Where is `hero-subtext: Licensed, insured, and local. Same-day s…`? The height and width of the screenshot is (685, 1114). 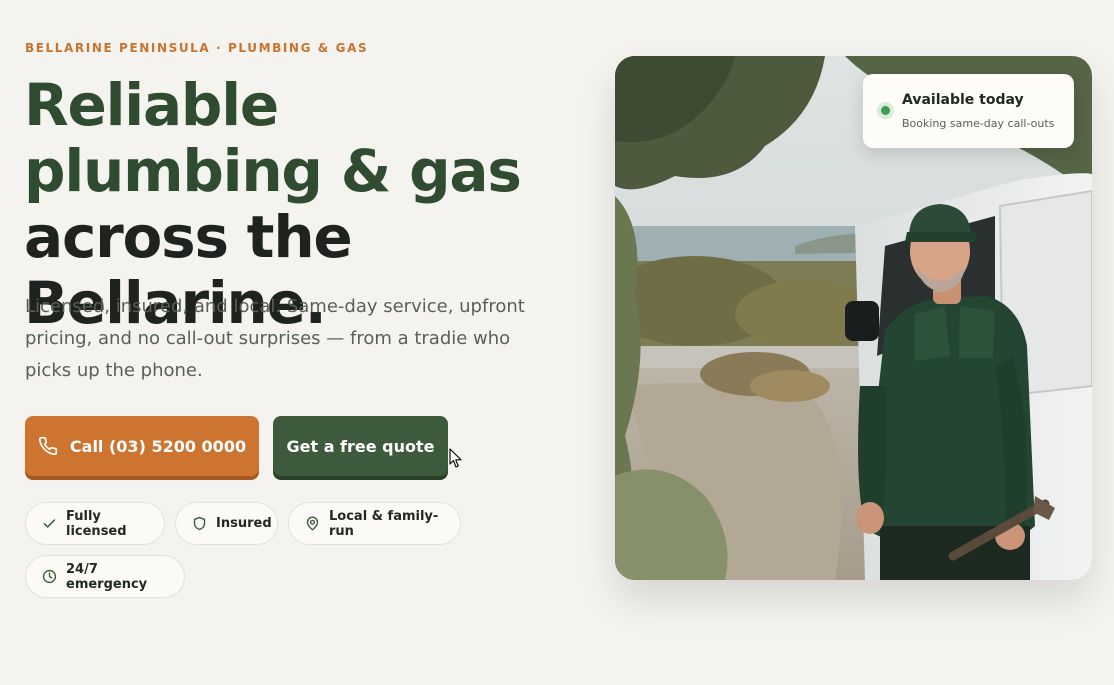
hero-subtext: Licensed, insured, and local. Same-day s… is located at coordinates (275, 338).